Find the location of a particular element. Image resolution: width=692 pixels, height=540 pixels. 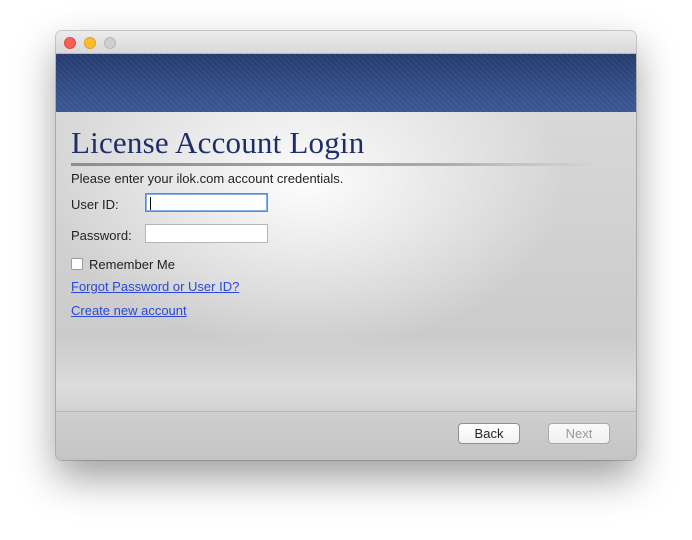

remember-me-row: Remember Me is located at coordinates (123, 264).